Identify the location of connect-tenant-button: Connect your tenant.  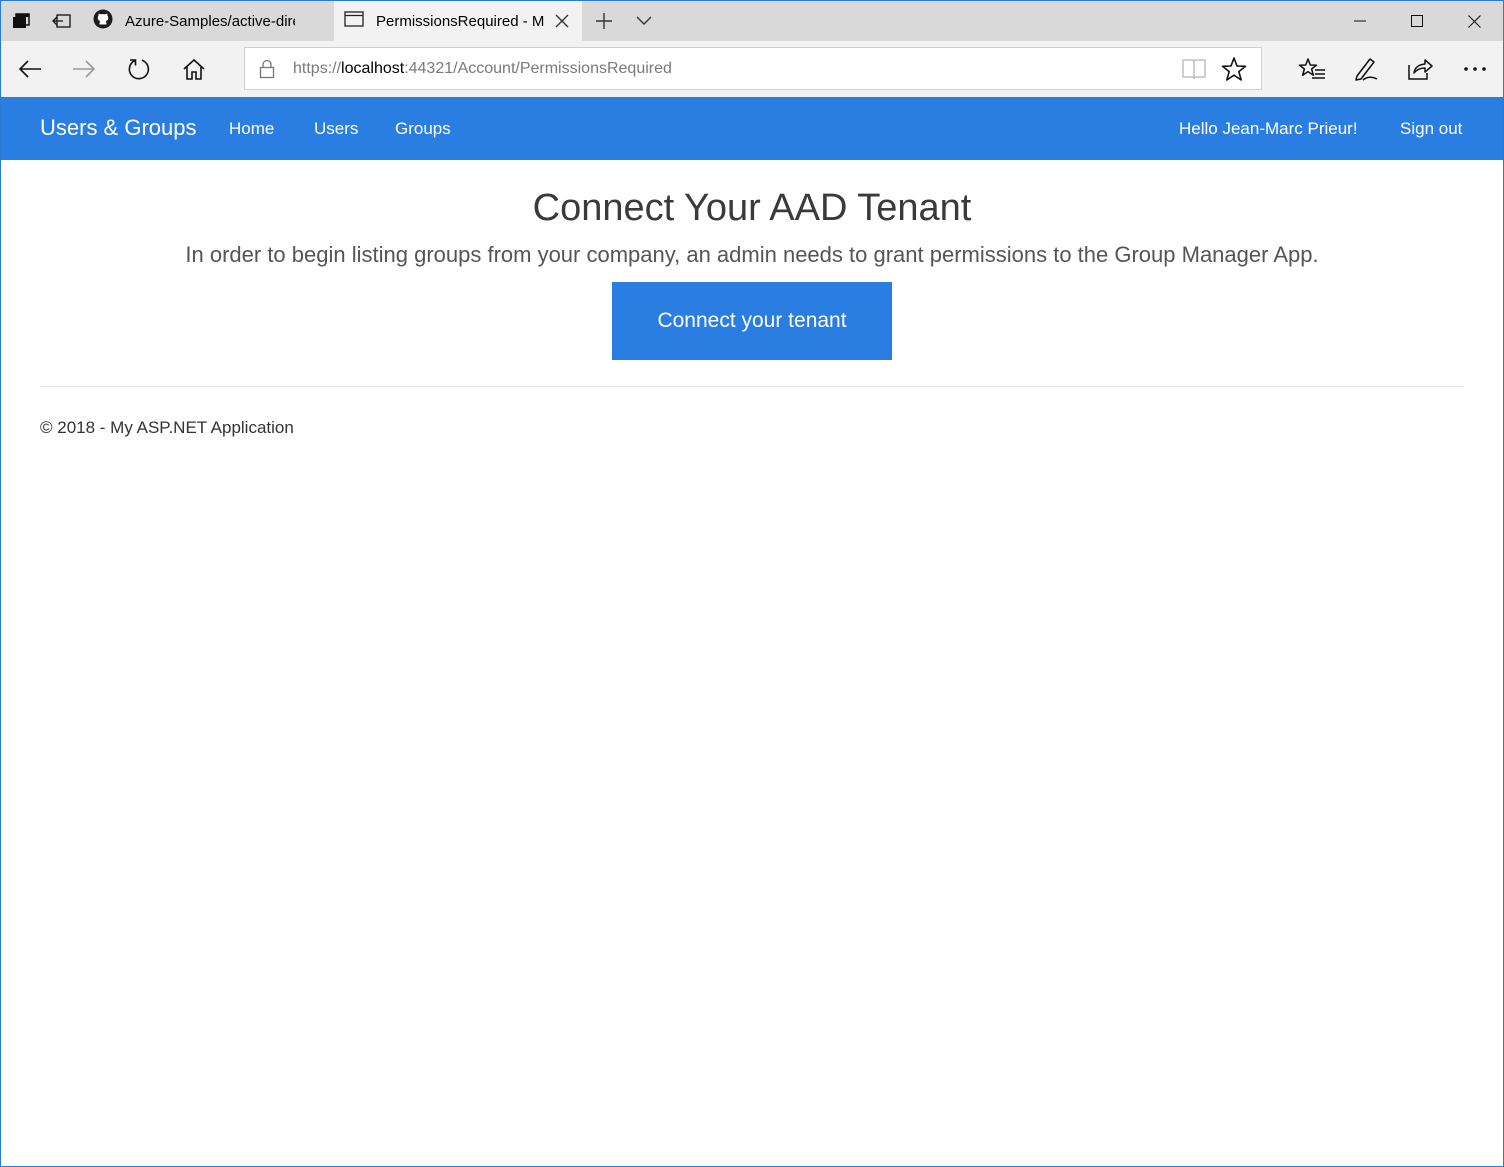
(752, 321).